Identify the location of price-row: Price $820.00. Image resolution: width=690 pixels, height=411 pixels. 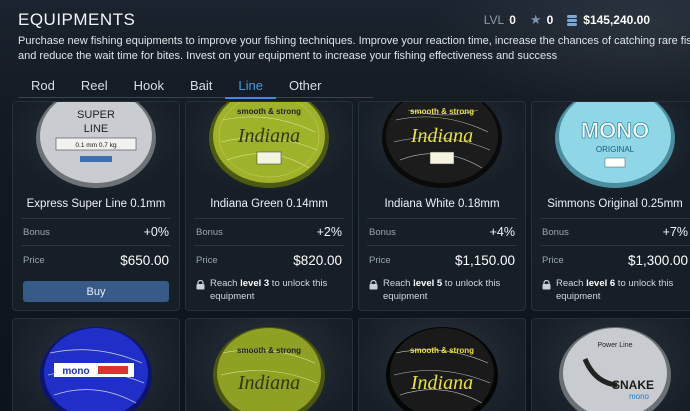
(269, 260).